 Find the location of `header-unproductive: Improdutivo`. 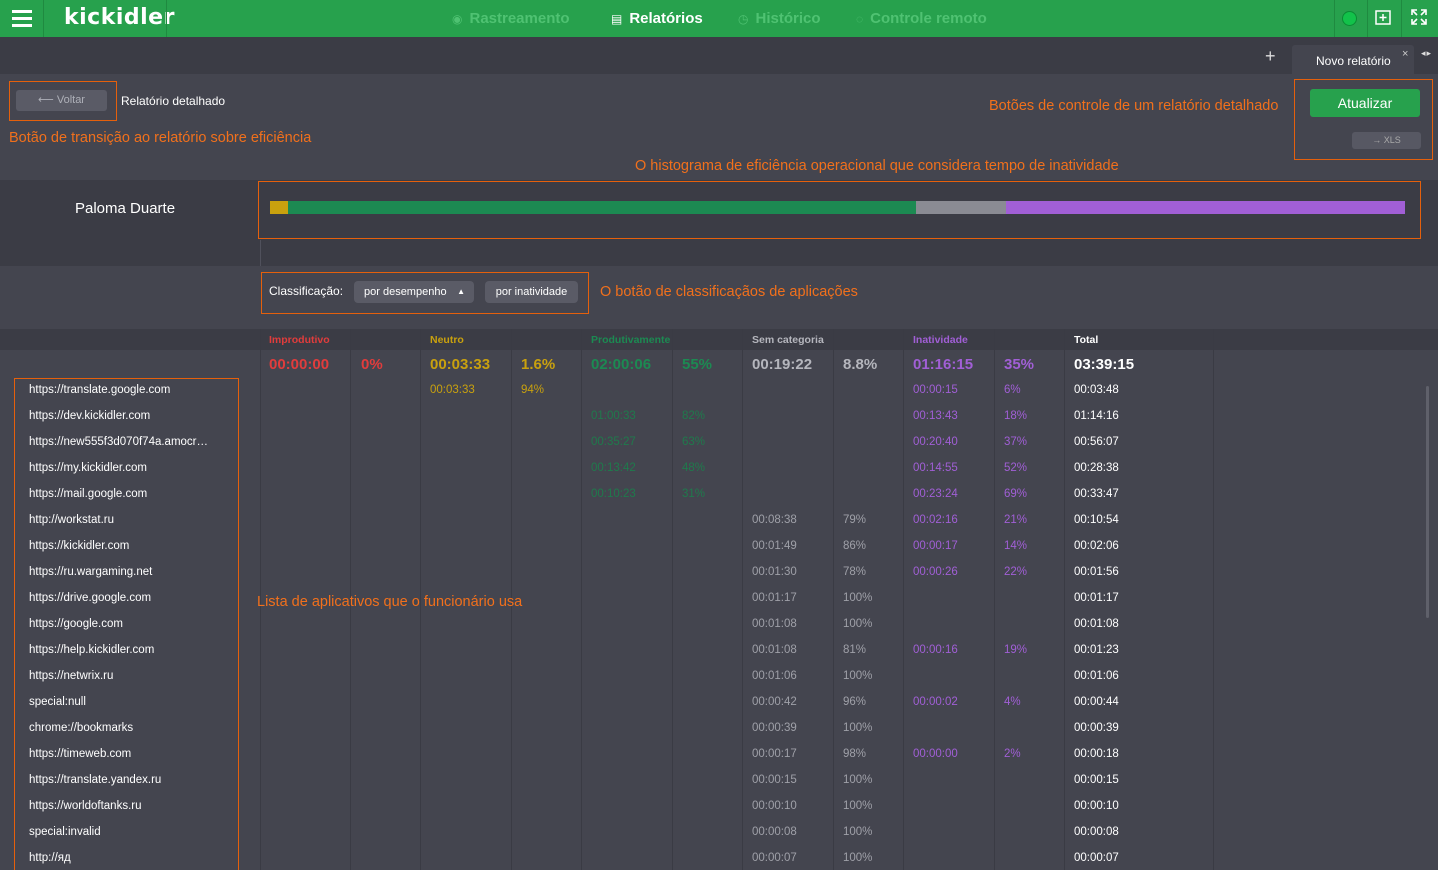

header-unproductive: Improdutivo is located at coordinates (299, 340).